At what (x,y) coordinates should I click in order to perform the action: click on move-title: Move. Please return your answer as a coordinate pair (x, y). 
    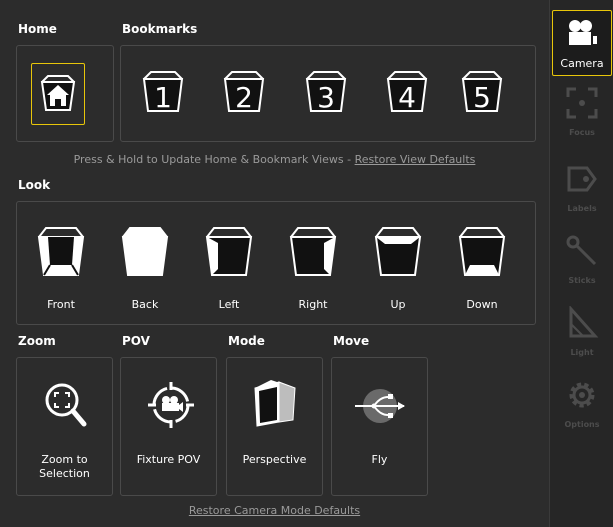
    Looking at the image, I should click on (351, 341).